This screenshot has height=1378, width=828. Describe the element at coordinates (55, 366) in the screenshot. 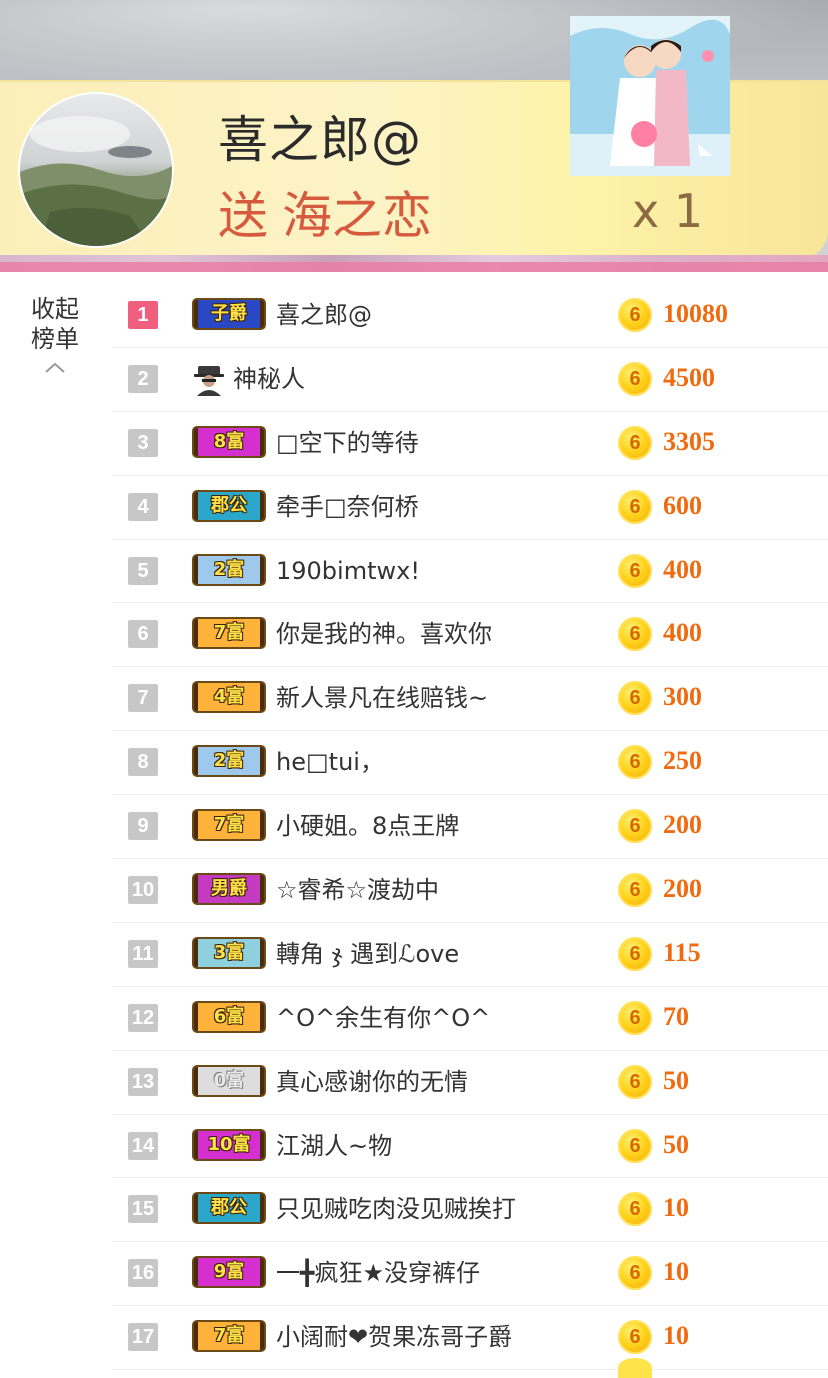

I see `chevron-up-icon` at that location.